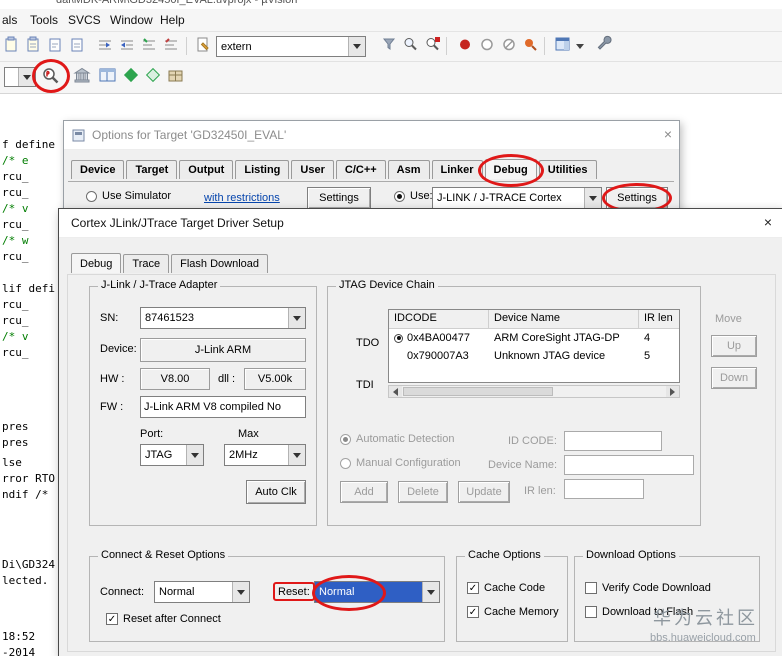 This screenshot has height=656, width=782. I want to click on target-combo-arrow-button, so click(26, 77).